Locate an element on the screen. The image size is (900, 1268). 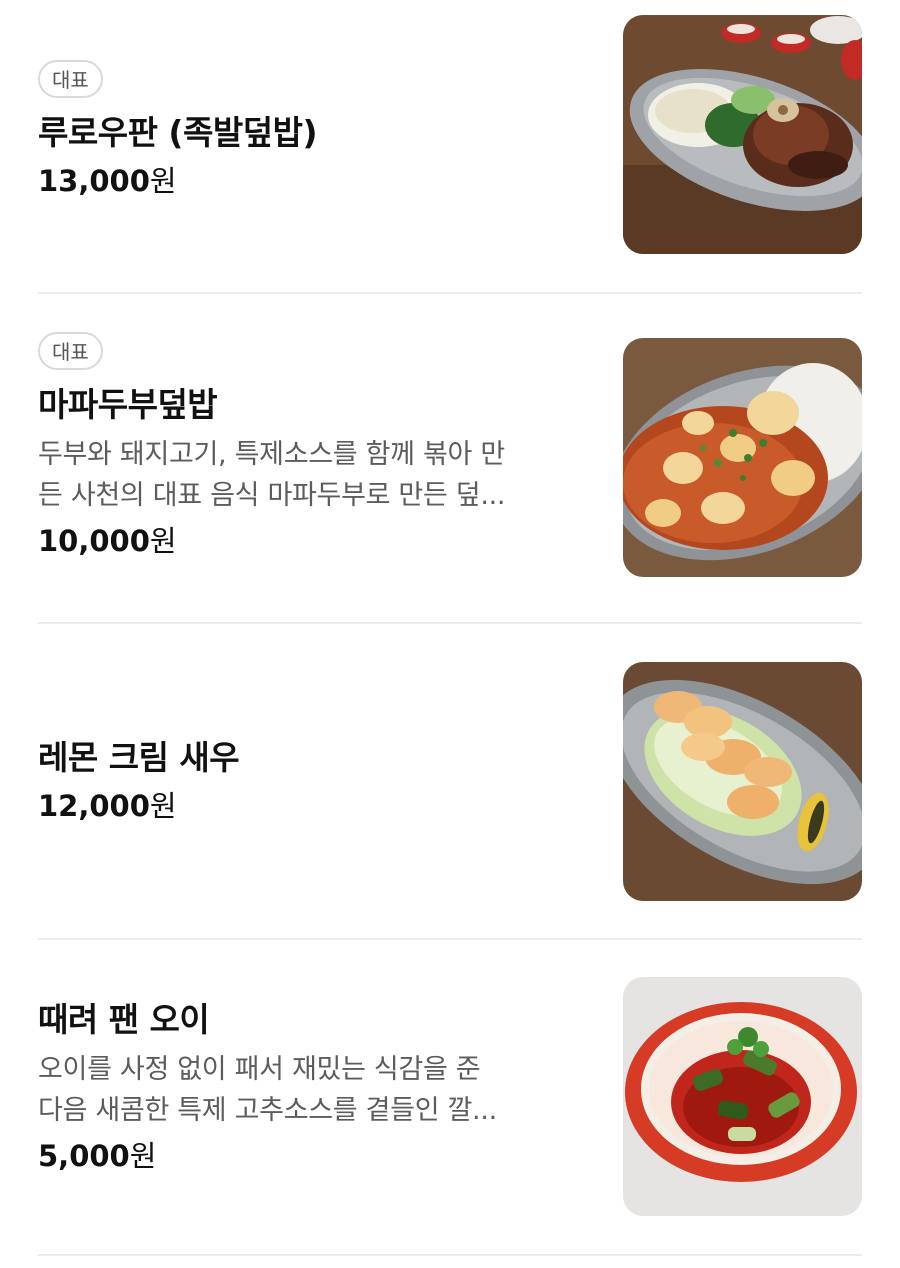
price-number: 5,000 is located at coordinates (84, 1156).